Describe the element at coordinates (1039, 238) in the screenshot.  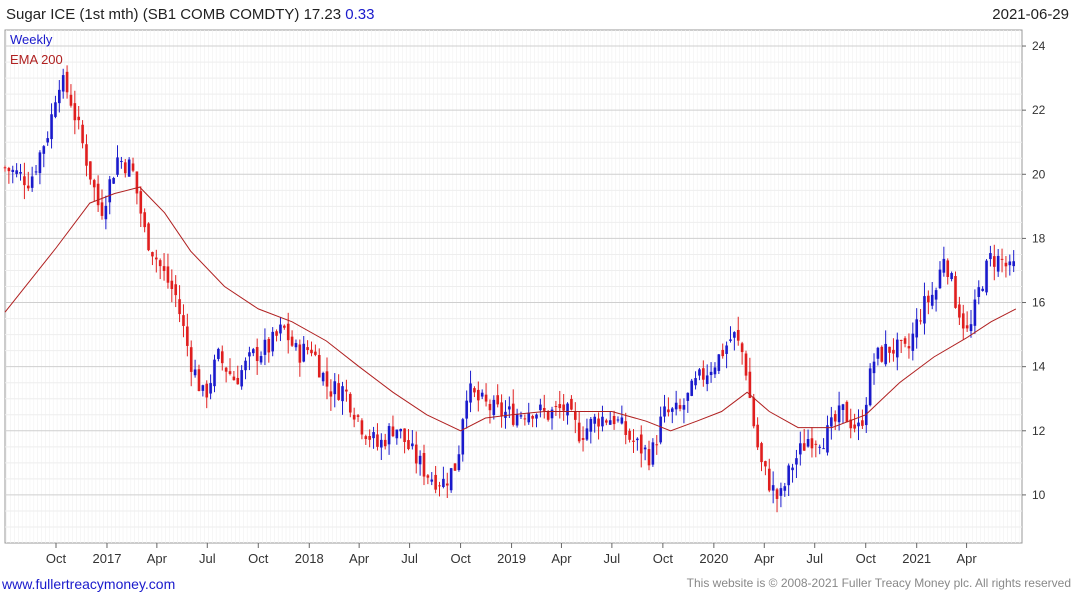
I see `y-tick-label: 18` at that location.